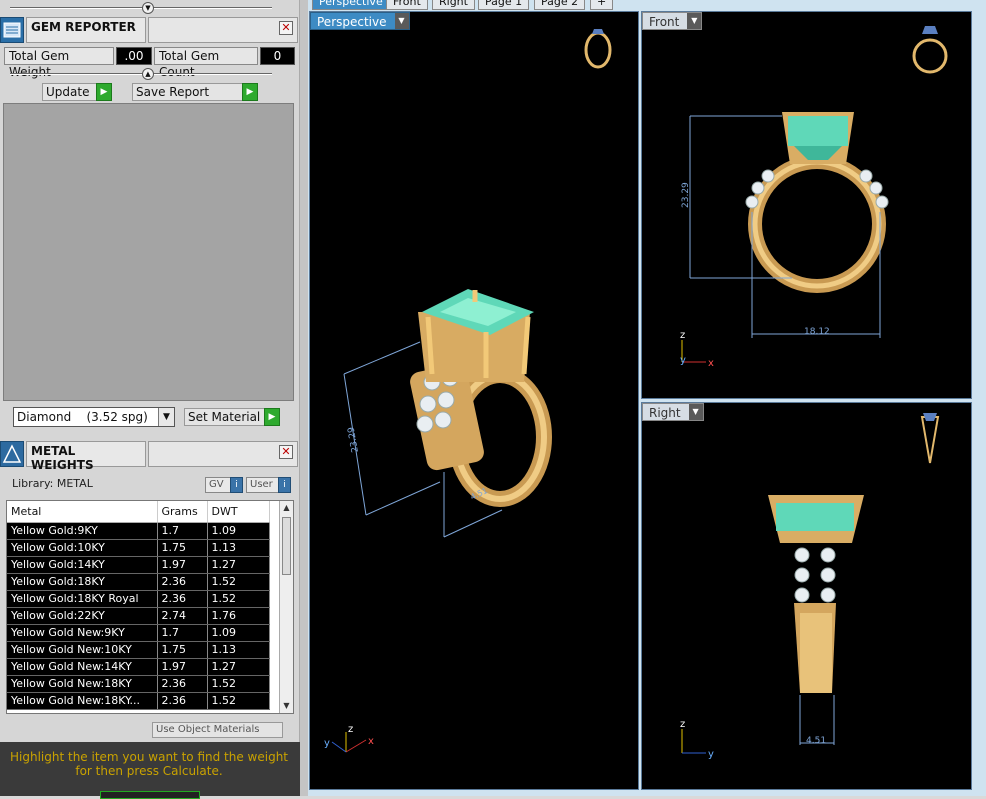  What do you see at coordinates (12, 454) in the screenshot?
I see `scale-icon` at bounding box center [12, 454].